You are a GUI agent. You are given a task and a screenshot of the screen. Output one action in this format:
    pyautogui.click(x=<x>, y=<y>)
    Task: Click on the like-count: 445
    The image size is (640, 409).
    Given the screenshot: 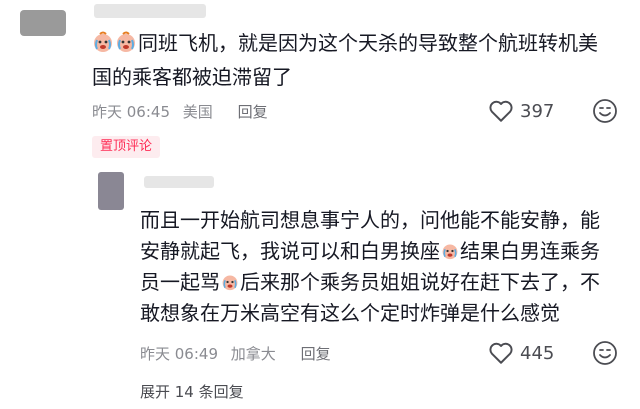 What is the action you would take?
    pyautogui.click(x=537, y=353)
    